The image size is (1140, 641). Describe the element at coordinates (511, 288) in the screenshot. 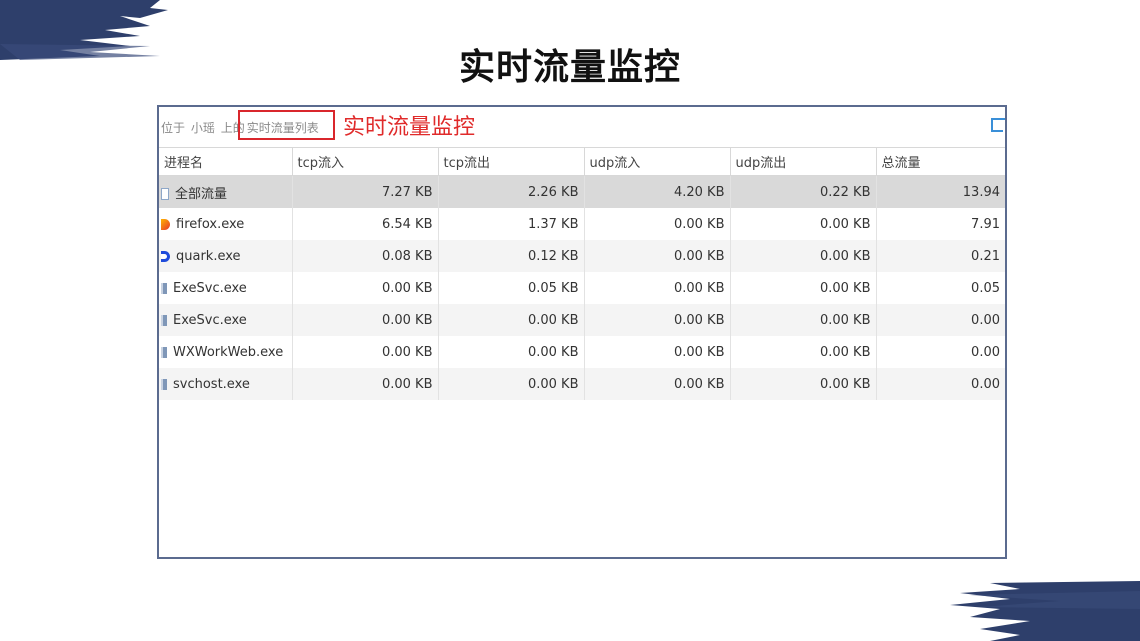

I see `tcp-out-cell: 0.05 KB` at that location.